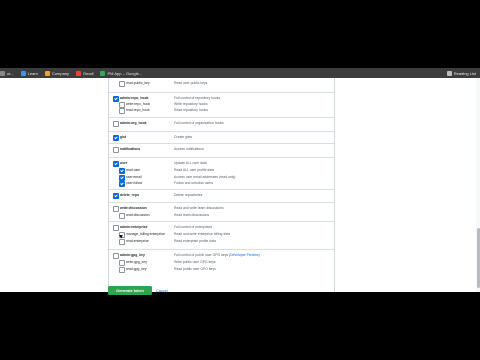 The height and width of the screenshot is (360, 480). I want to click on scope-description: Write public user GPG keys, so click(195, 262).